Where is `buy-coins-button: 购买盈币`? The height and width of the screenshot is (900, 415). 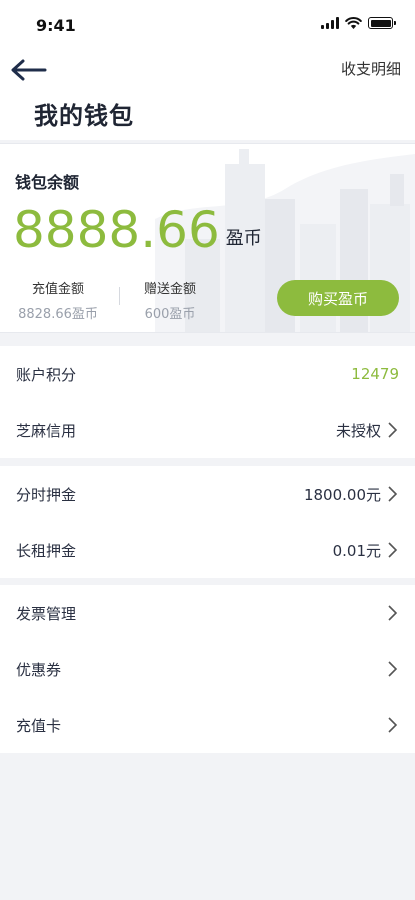
buy-coins-button: 购买盈币 is located at coordinates (338, 298).